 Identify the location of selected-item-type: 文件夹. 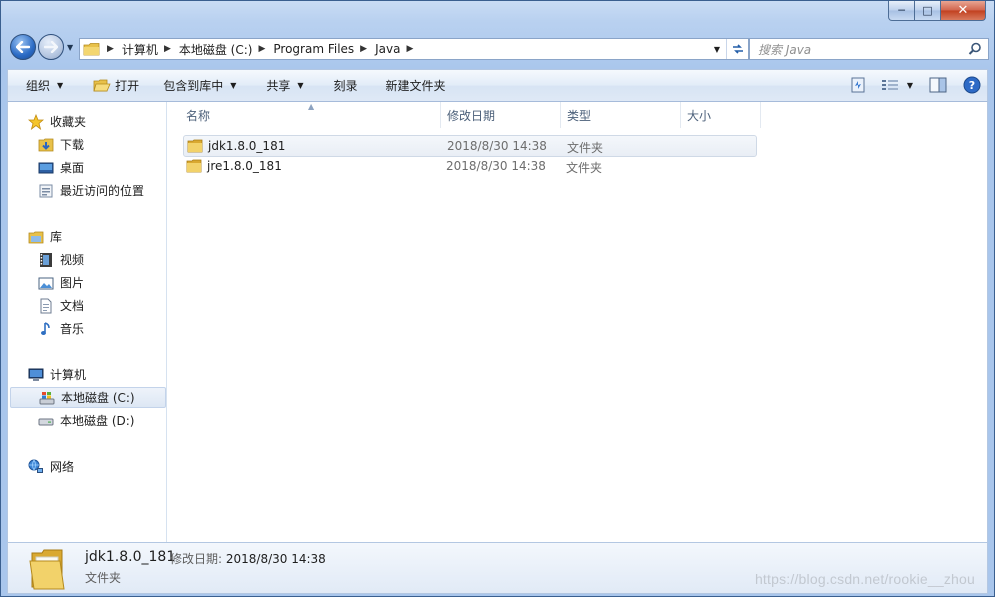
(103, 578).